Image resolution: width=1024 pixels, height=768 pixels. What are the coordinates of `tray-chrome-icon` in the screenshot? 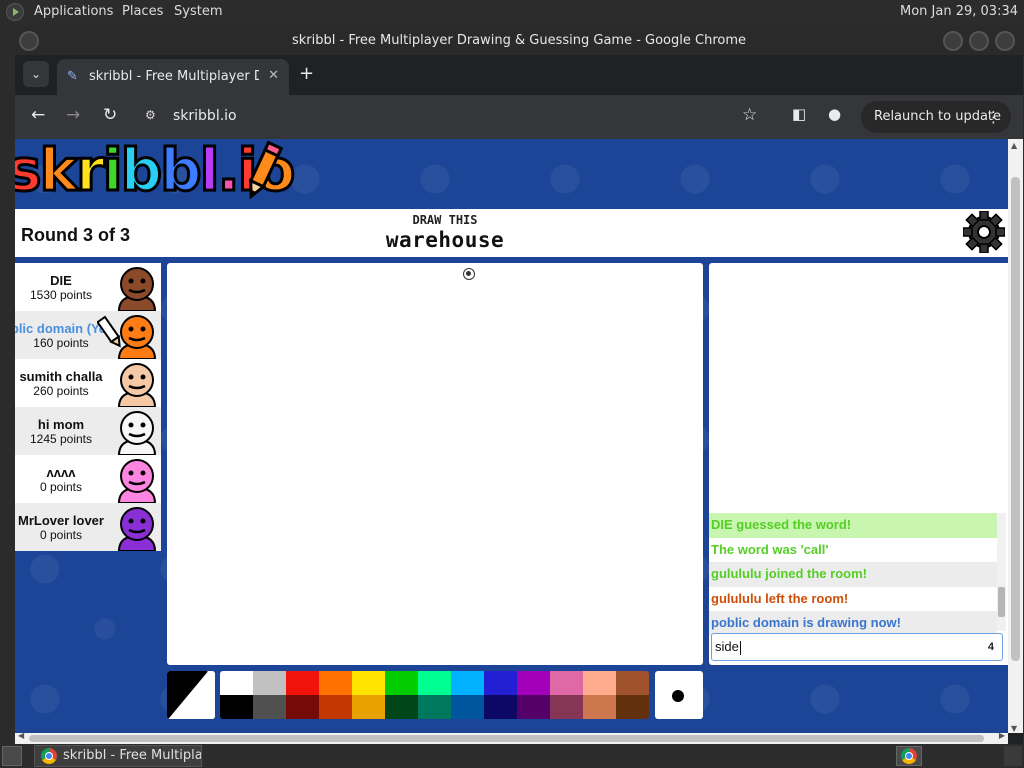 It's located at (909, 756).